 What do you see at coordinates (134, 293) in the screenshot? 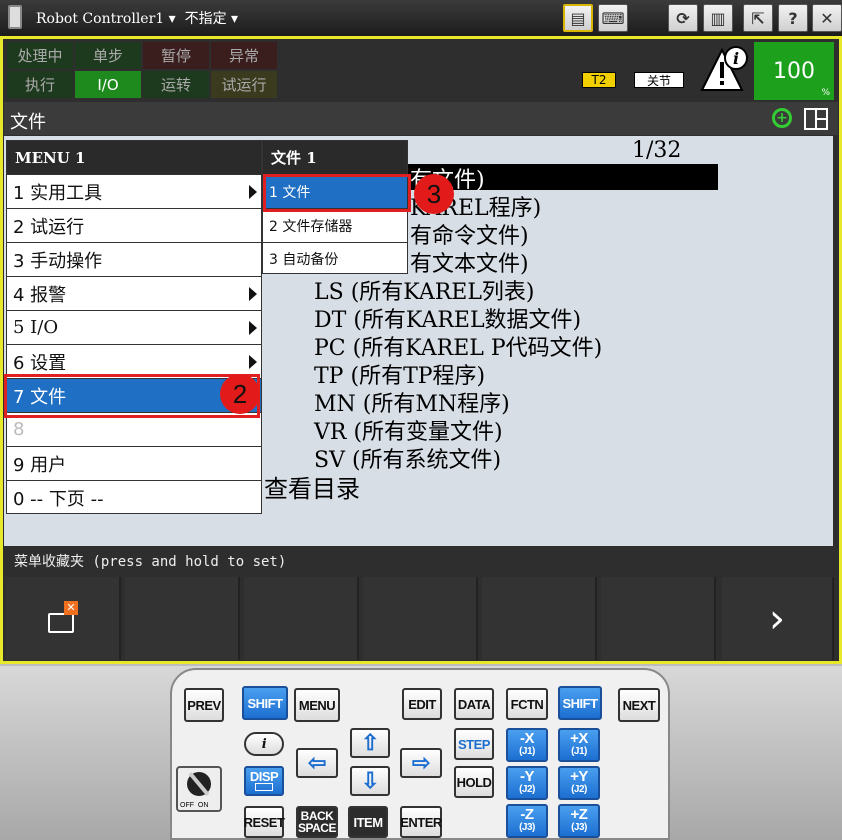
I see `menu-item-alarm: 4 报警` at bounding box center [134, 293].